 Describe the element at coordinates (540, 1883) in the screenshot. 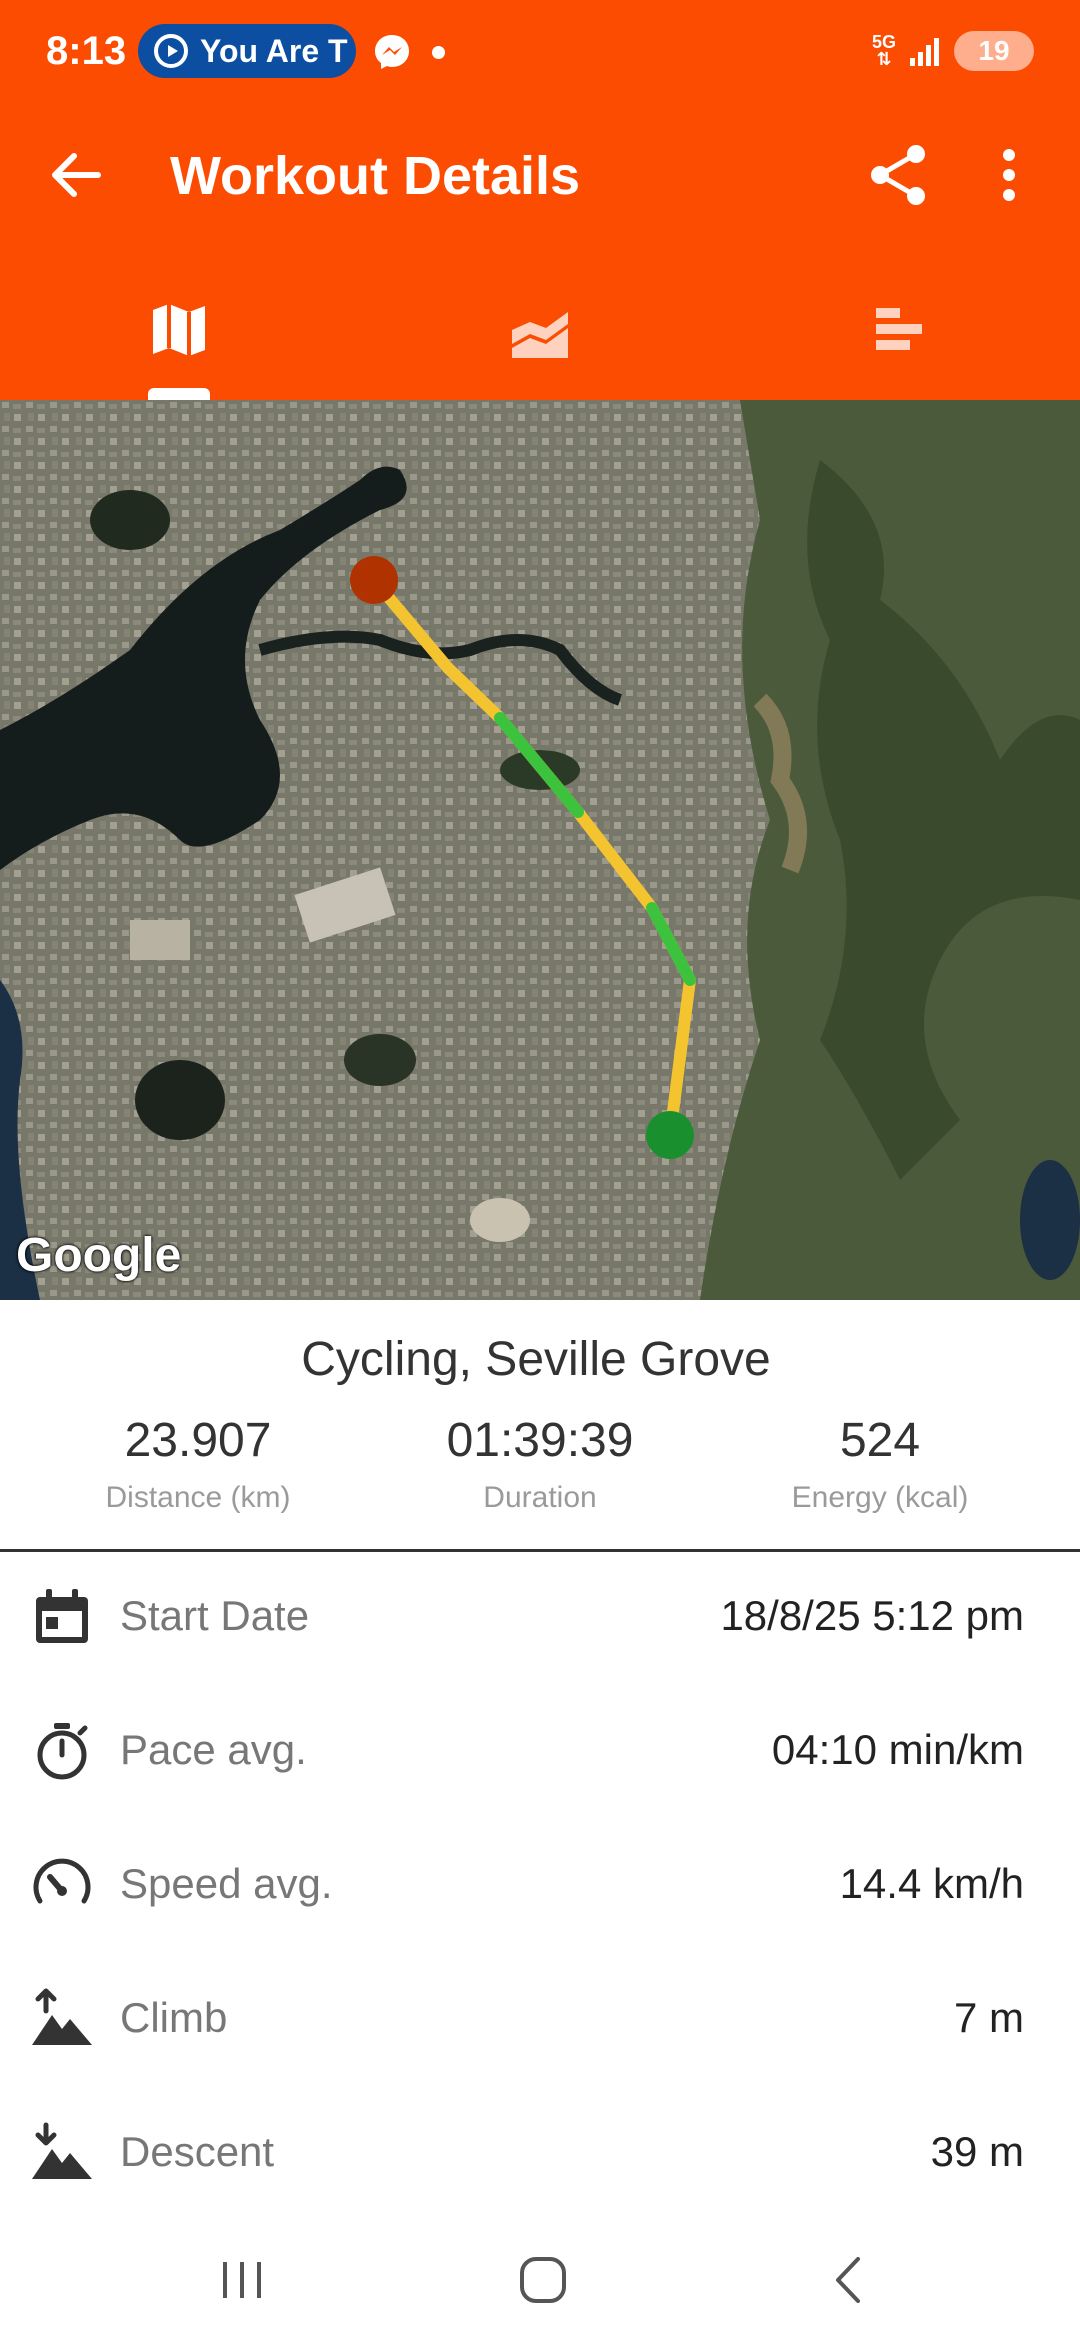

I see `detail-row-speed: Speed avg. 14.4 km/h` at that location.